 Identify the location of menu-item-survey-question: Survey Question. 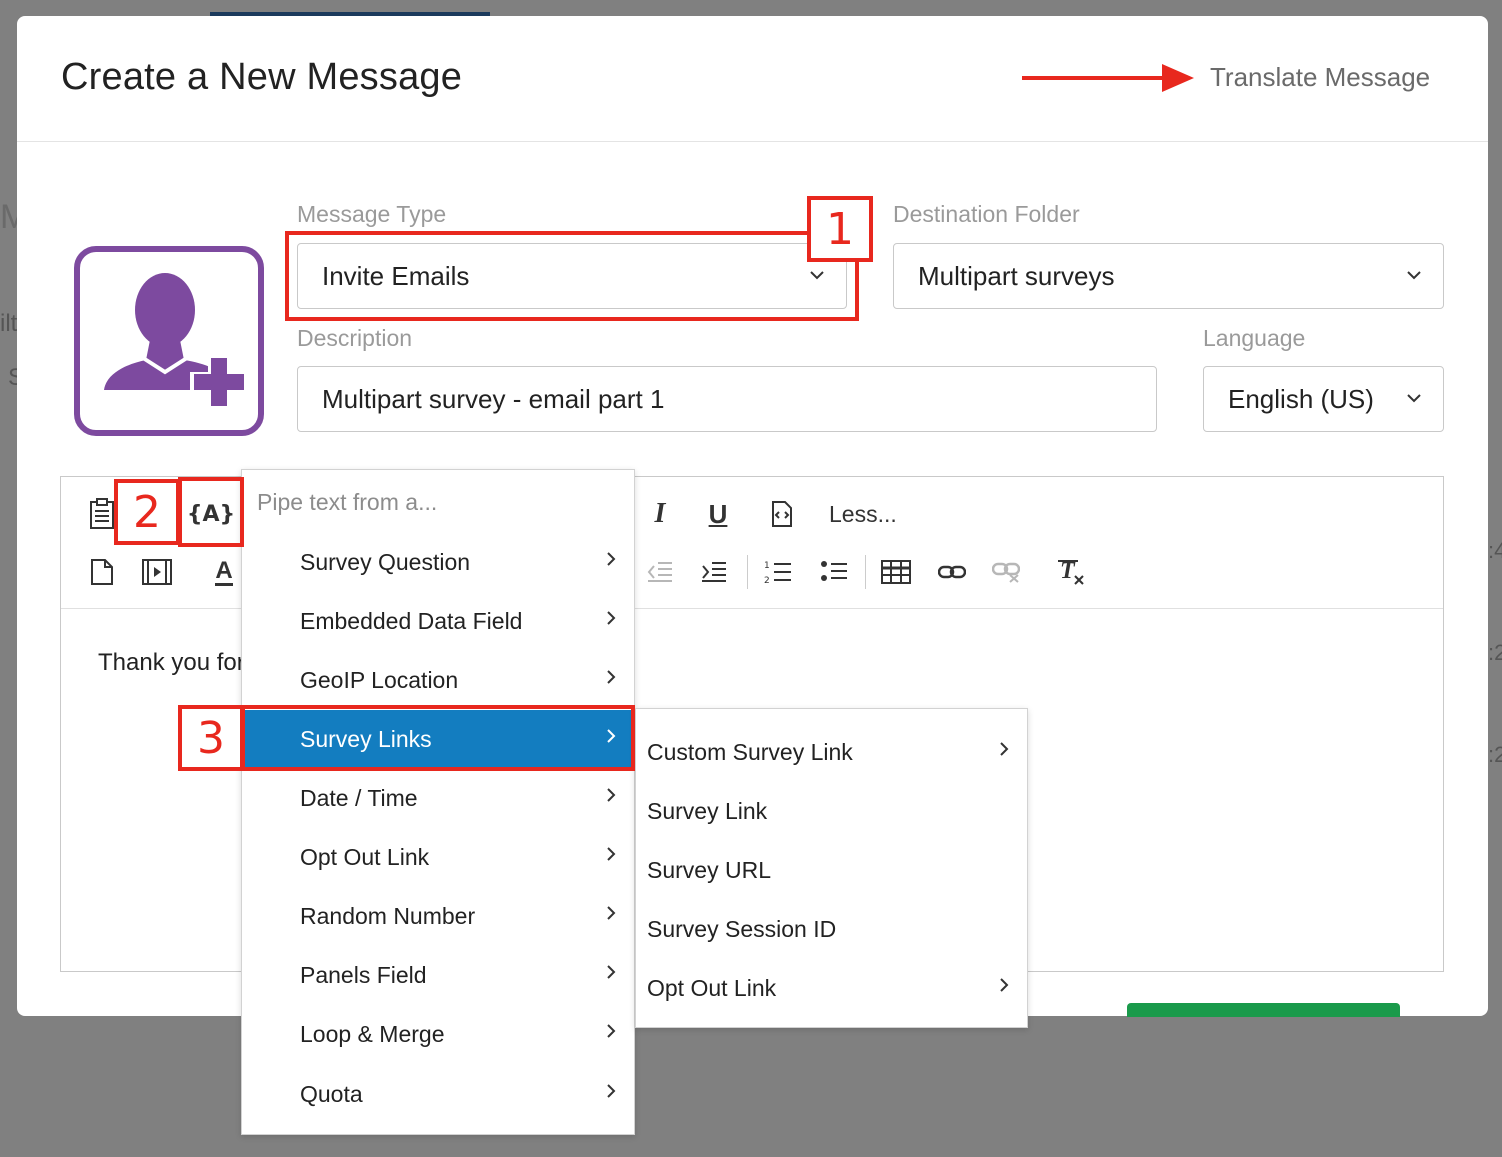
(438, 562).